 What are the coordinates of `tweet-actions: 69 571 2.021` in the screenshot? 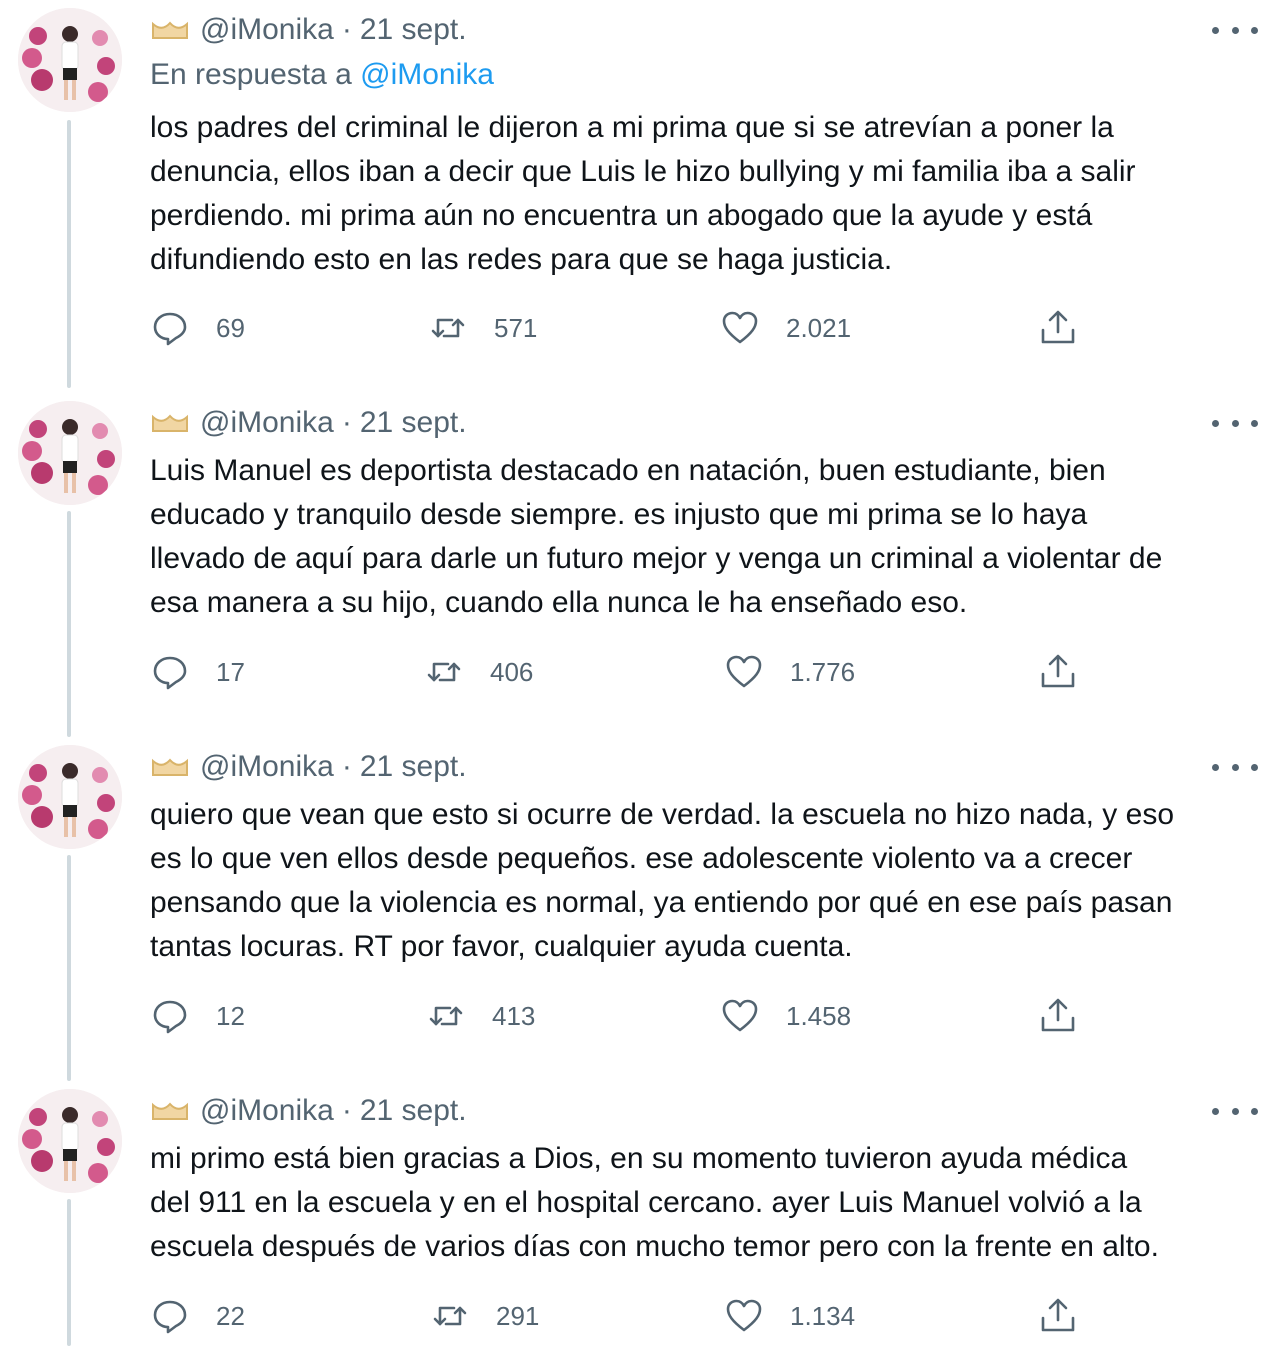 It's located at (640, 328).